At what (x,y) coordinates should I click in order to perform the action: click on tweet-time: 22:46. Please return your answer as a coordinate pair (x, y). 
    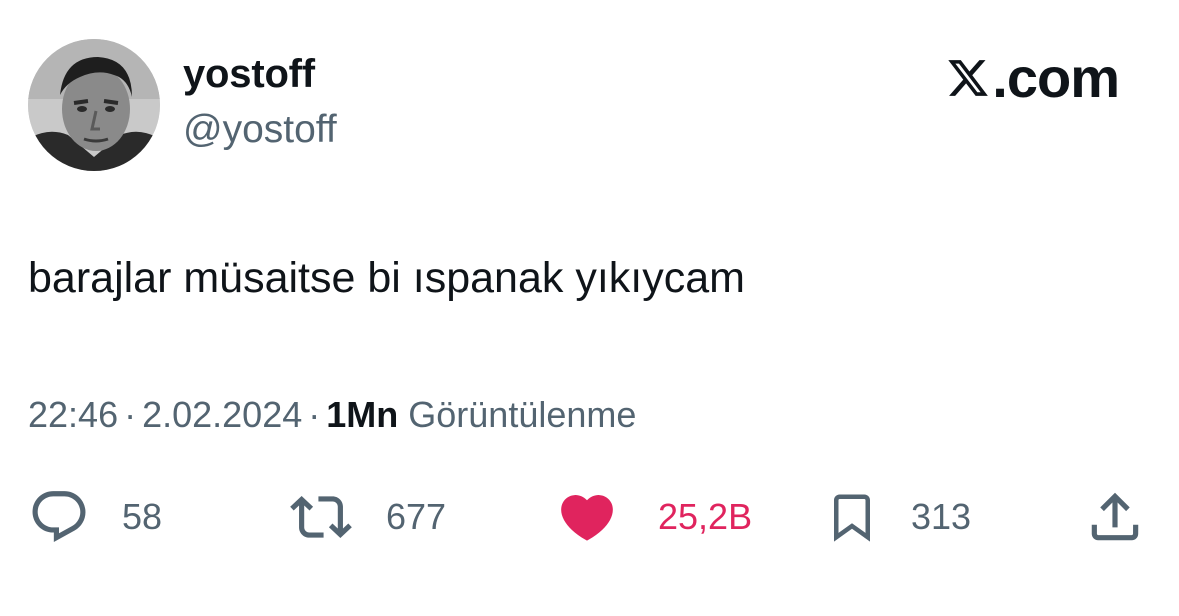
    Looking at the image, I should click on (73, 414).